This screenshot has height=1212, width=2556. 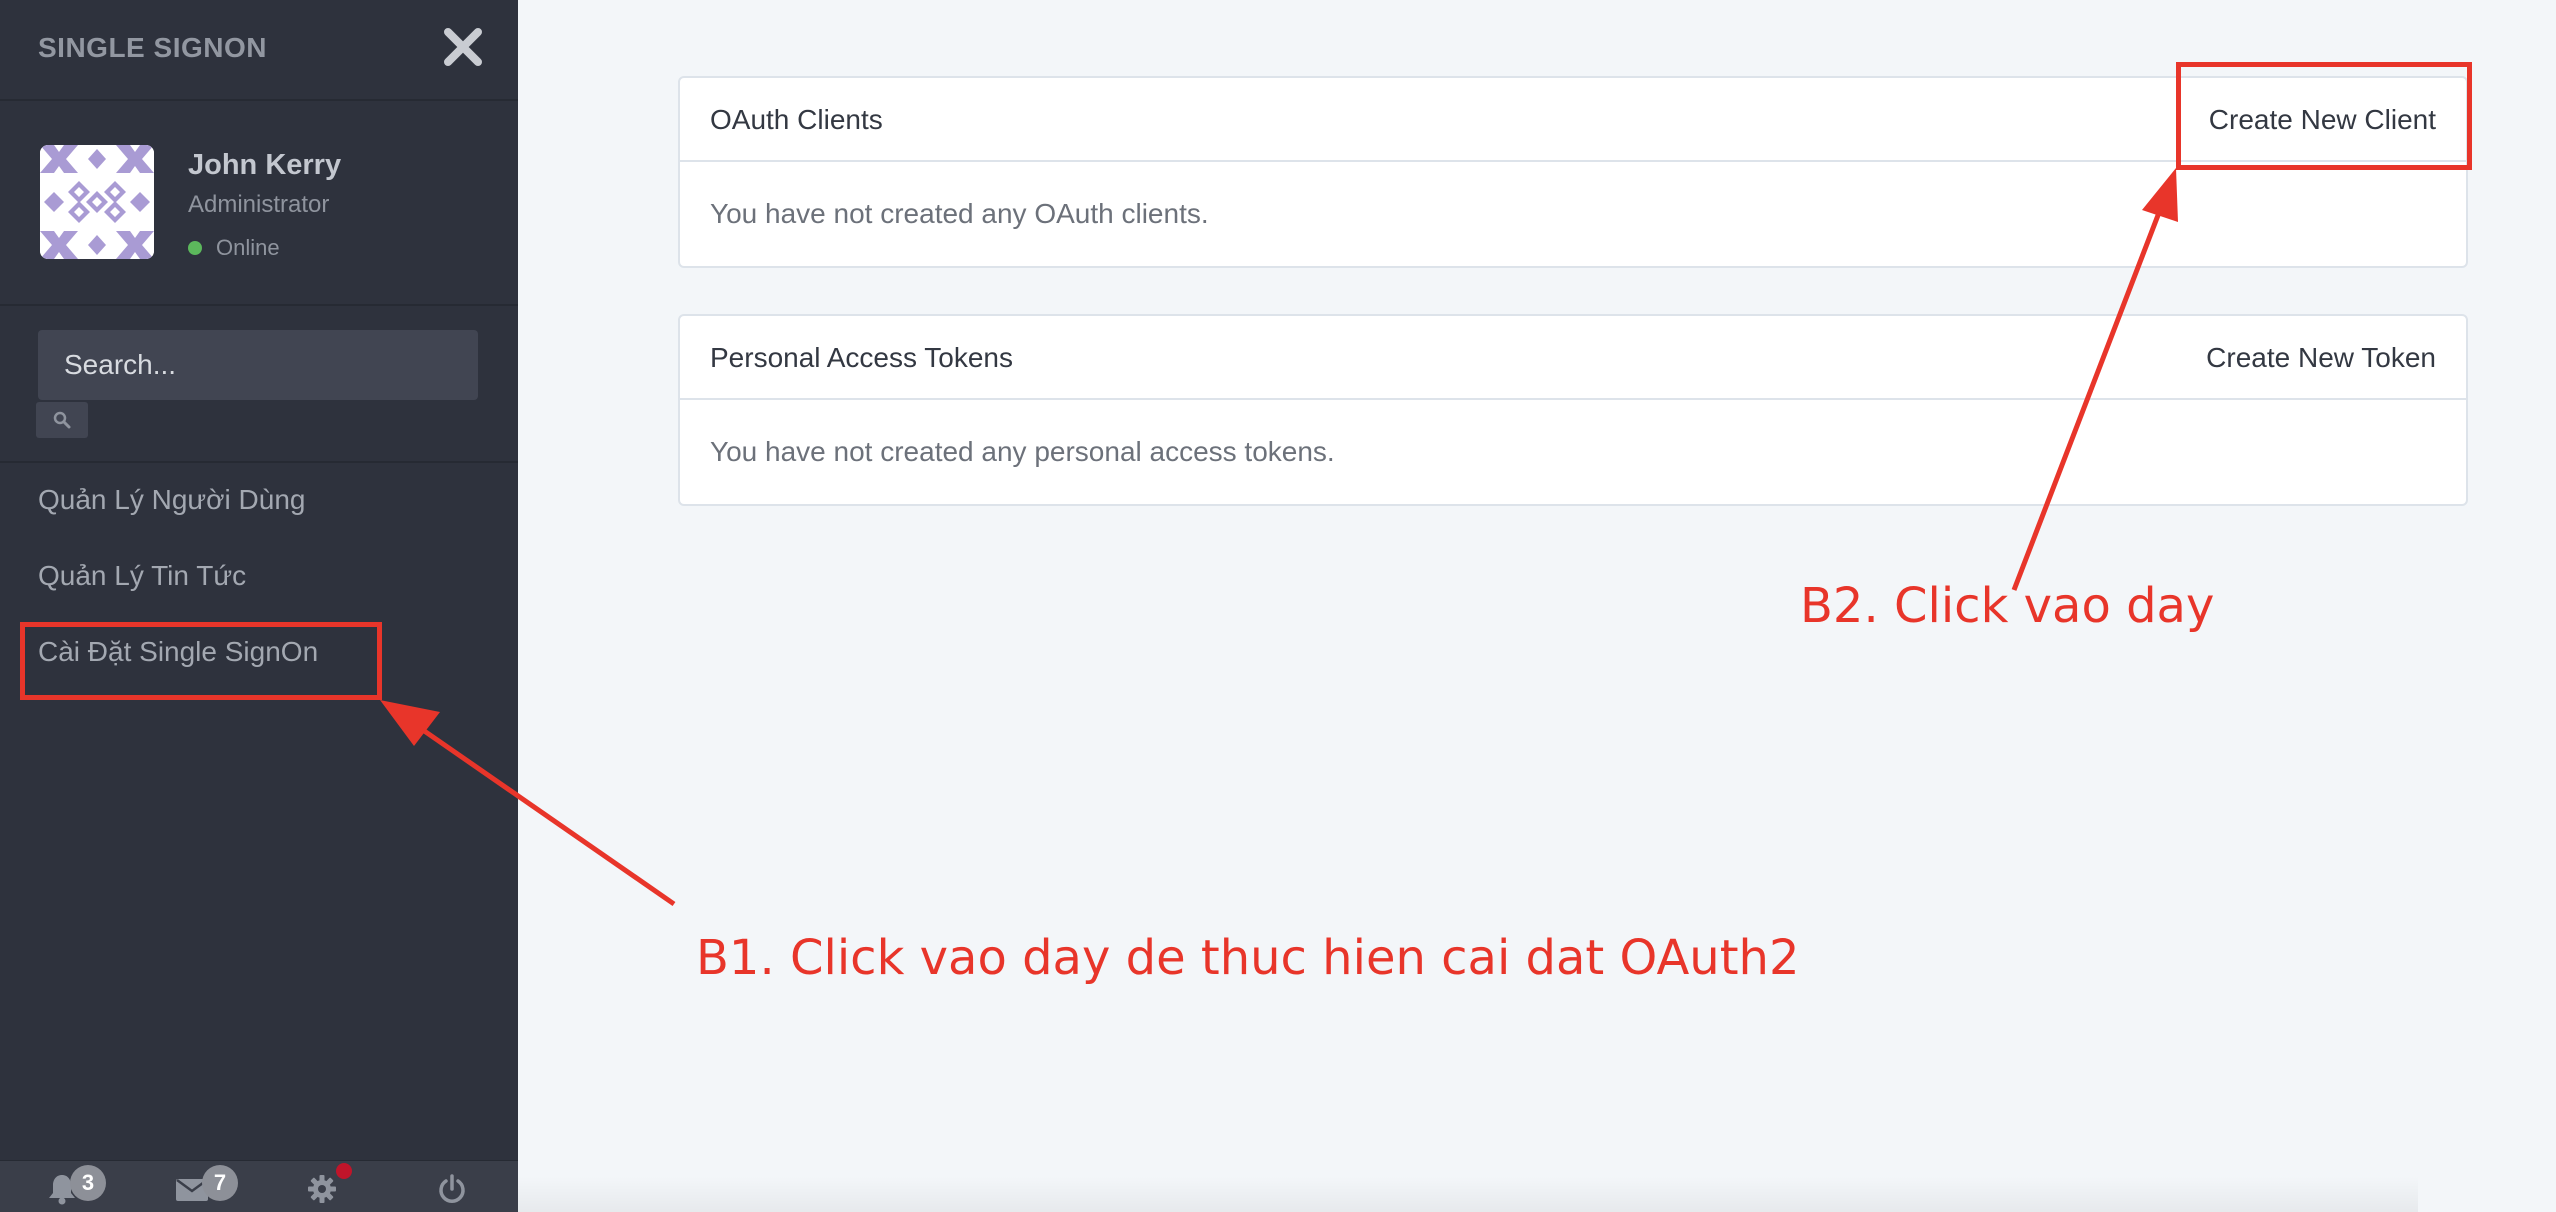 What do you see at coordinates (1573, 214) in the screenshot?
I see `oauth-clients-body: You have not created any OAuth clients.` at bounding box center [1573, 214].